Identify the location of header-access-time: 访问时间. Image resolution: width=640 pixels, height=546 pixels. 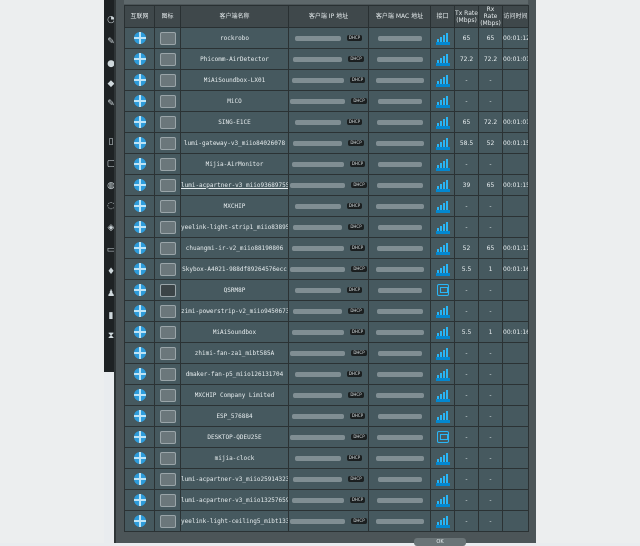
(515, 16).